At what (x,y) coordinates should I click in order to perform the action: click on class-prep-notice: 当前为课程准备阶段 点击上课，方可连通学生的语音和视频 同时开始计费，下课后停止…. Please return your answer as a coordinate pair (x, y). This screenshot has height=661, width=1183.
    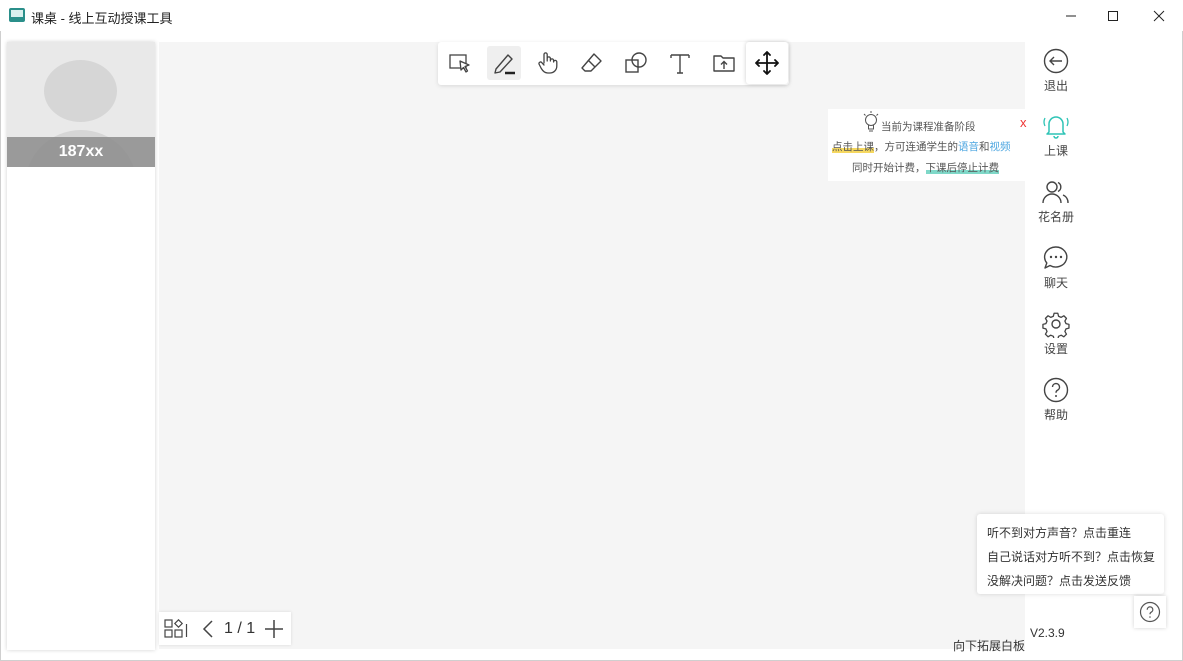
    Looking at the image, I should click on (927, 145).